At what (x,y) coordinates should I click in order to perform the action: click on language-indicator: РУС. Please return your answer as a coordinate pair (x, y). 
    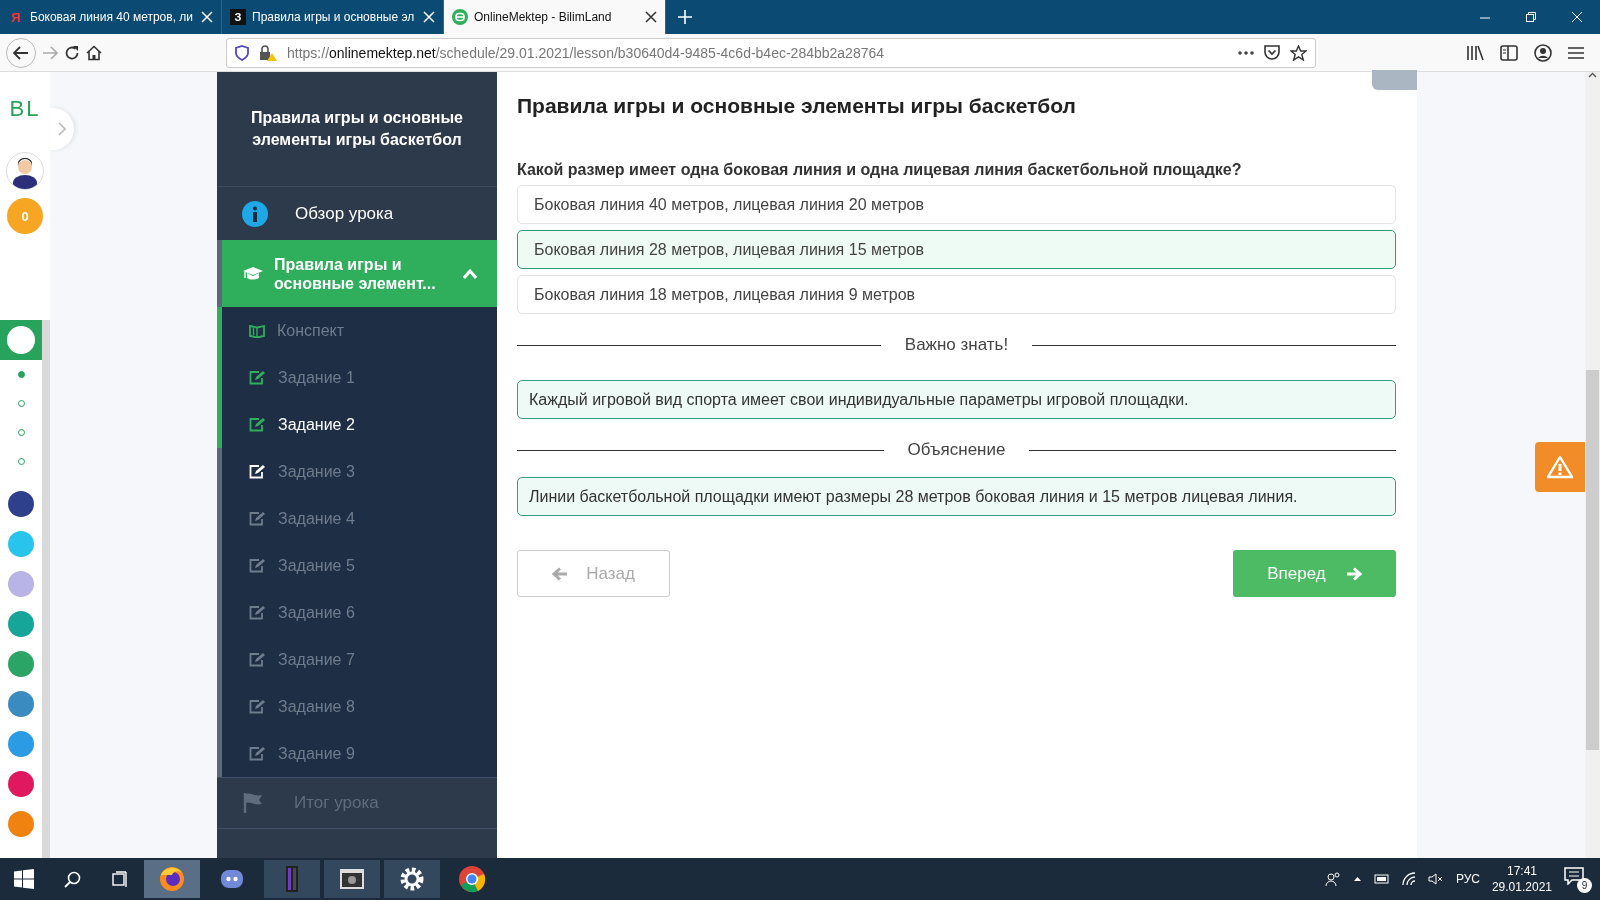
    Looking at the image, I should click on (1467, 879).